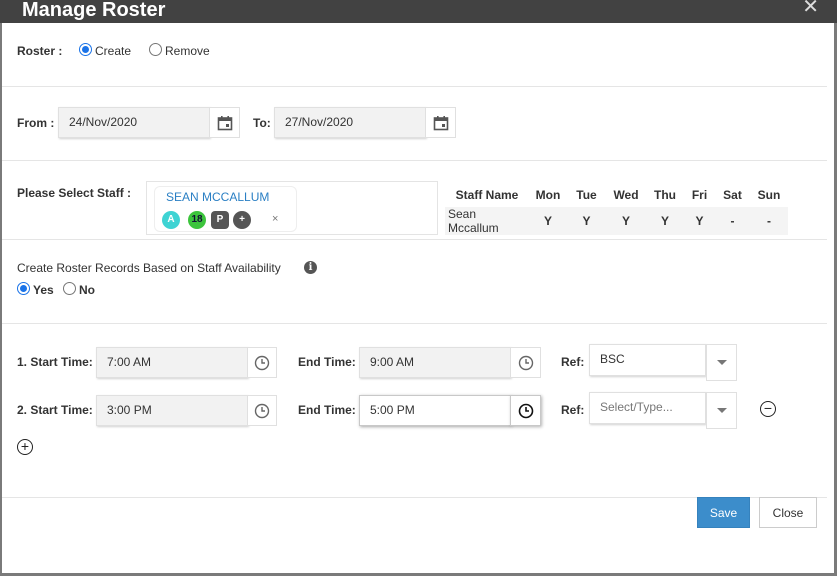  I want to click on select-staff-label: Please Select Staff :, so click(74, 193).